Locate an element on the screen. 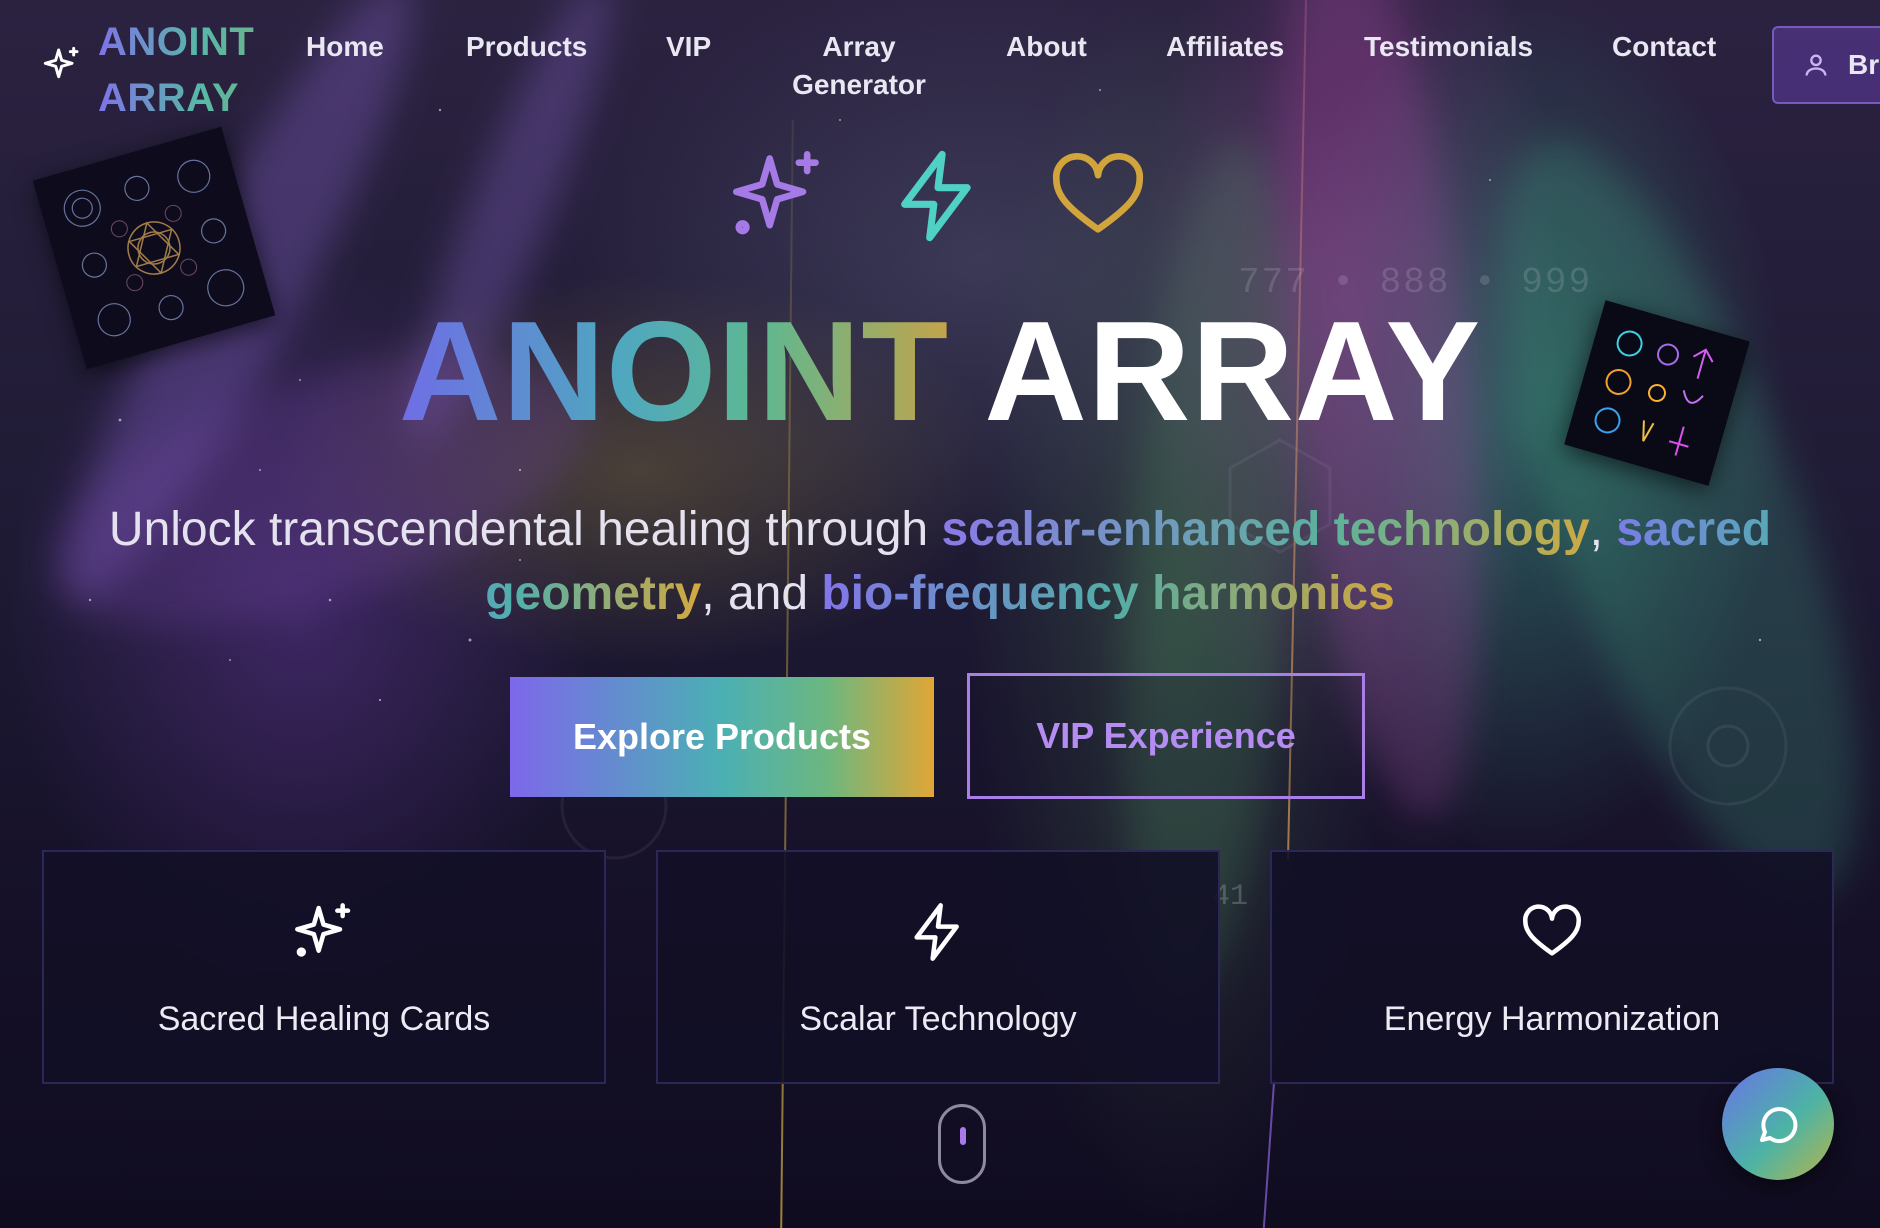 The height and width of the screenshot is (1228, 1880). subtitle-text-2: , is located at coordinates (1603, 529).